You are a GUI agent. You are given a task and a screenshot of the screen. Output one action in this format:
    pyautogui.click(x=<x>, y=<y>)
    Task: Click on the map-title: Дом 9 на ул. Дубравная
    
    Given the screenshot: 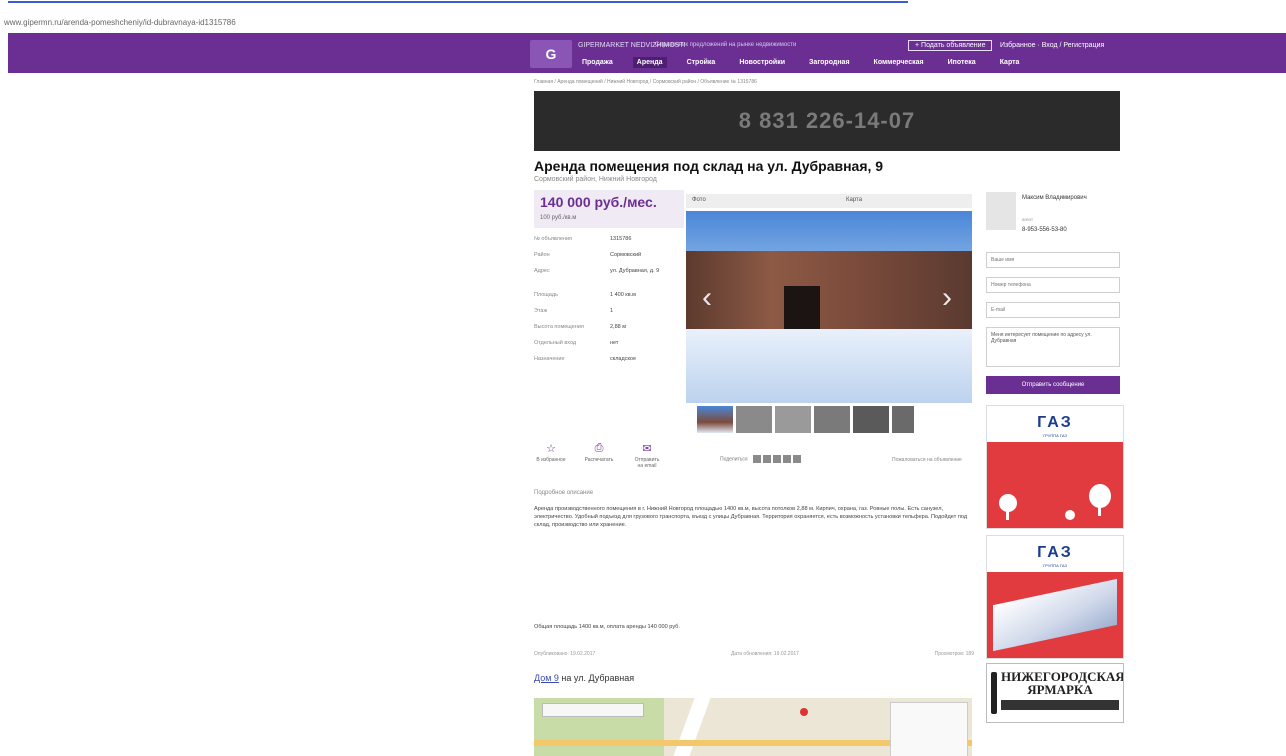 What is the action you would take?
    pyautogui.click(x=584, y=678)
    